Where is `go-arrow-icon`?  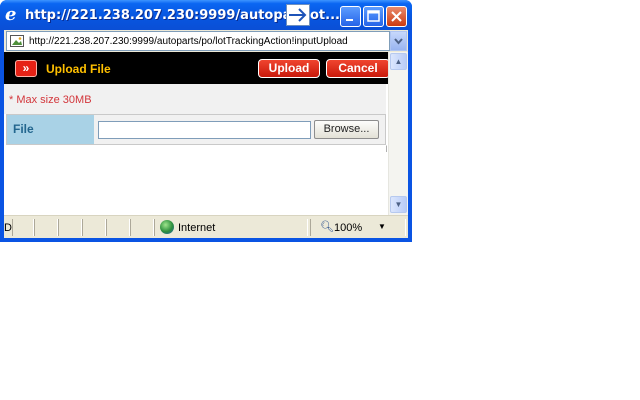
go-arrow-icon is located at coordinates (298, 15).